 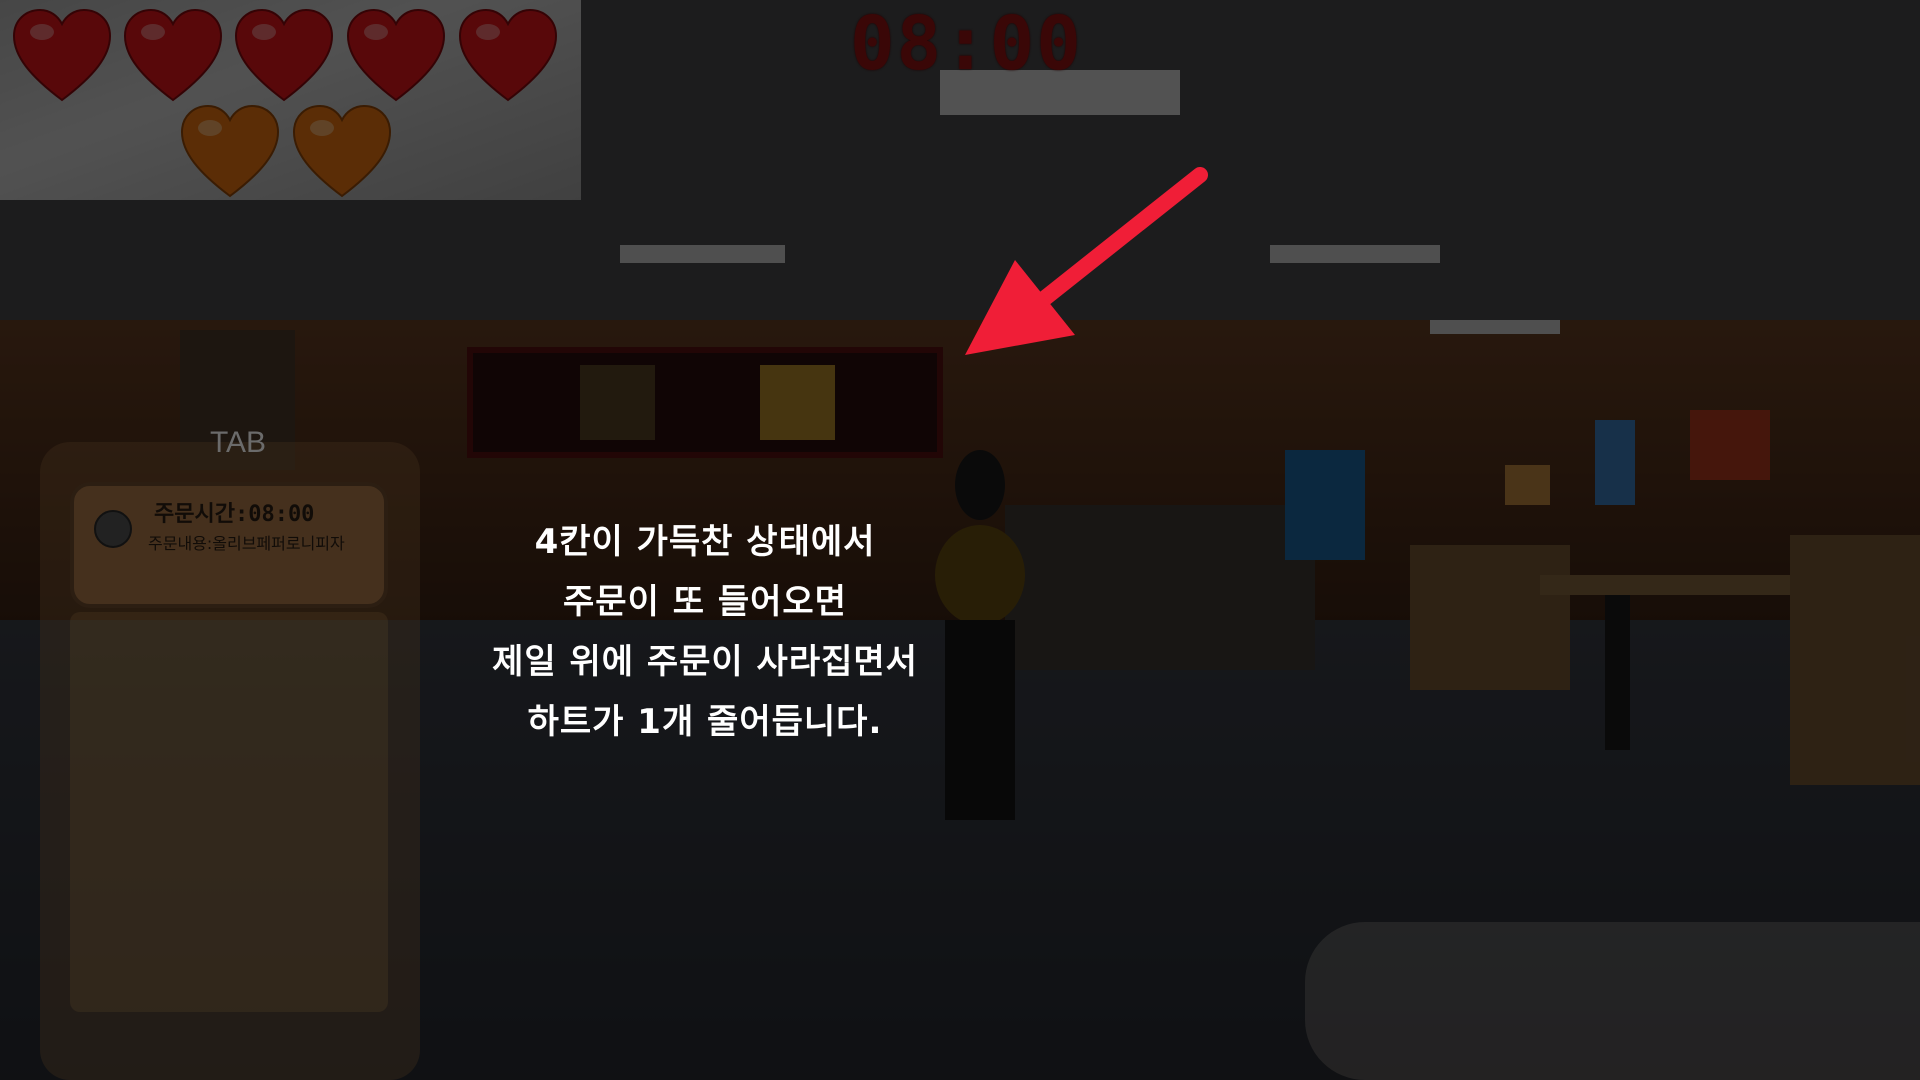 I want to click on tutorial-line: 주문이 또 들어오면, so click(x=705, y=602).